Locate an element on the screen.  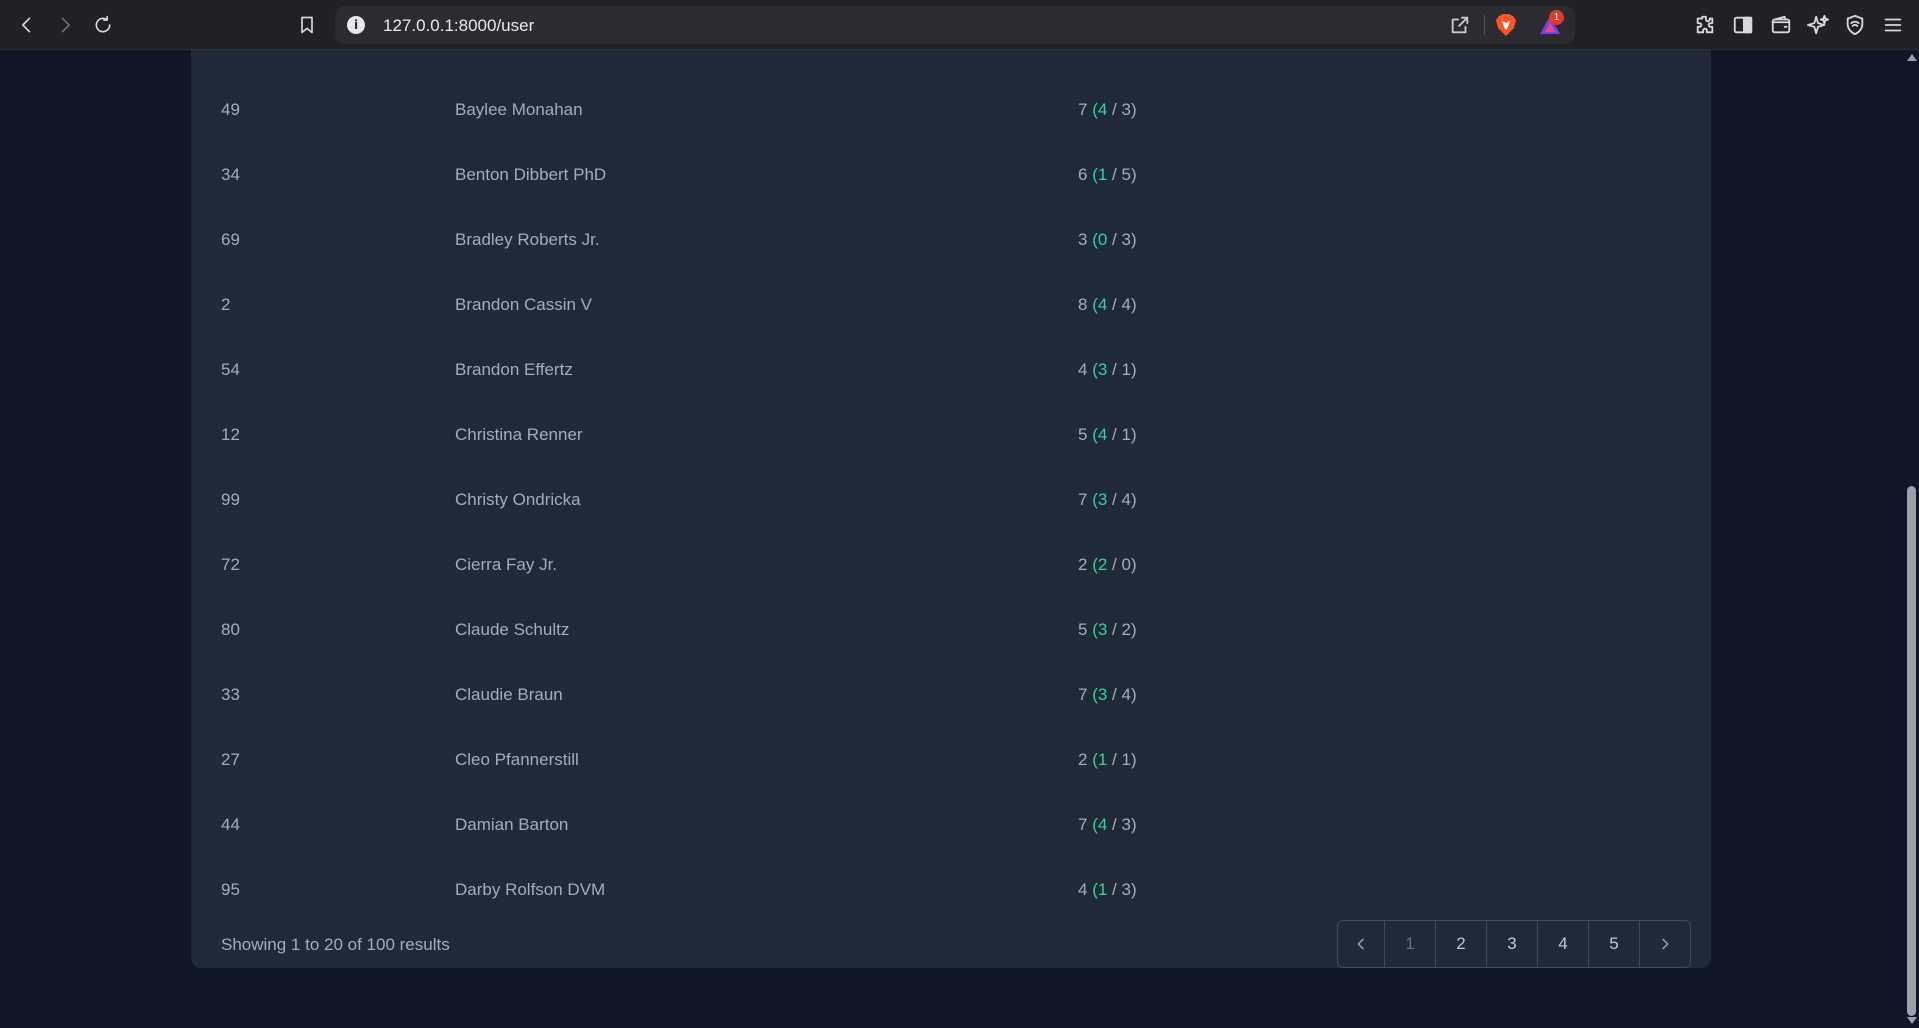
table-row: 80 Claude Schultz 5 (3 / 2) is located at coordinates (951, 629).